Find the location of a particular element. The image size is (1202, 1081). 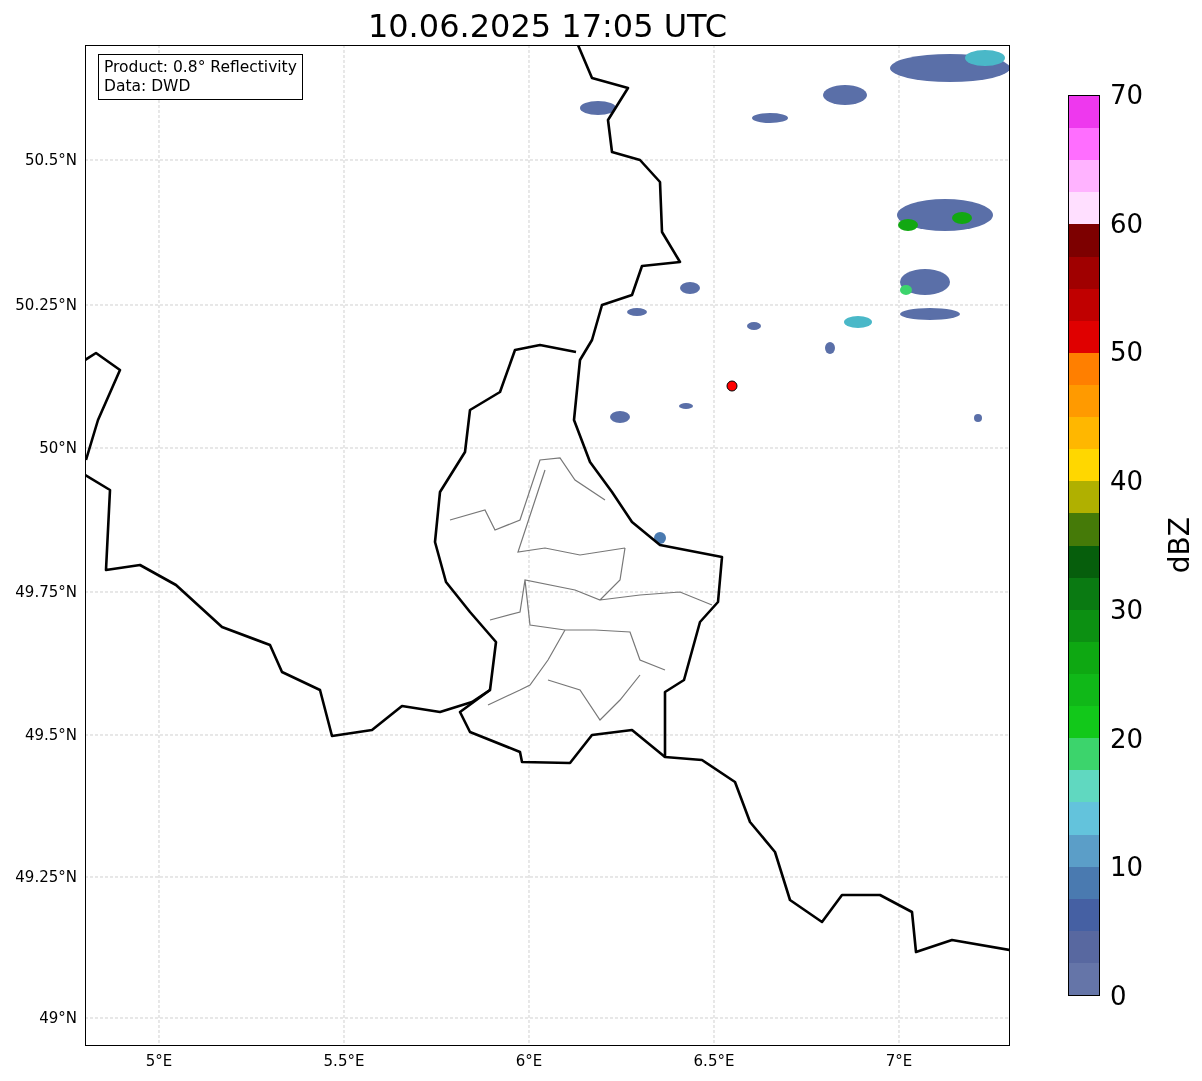

longitude-label: 7°E is located at coordinates (899, 1061).